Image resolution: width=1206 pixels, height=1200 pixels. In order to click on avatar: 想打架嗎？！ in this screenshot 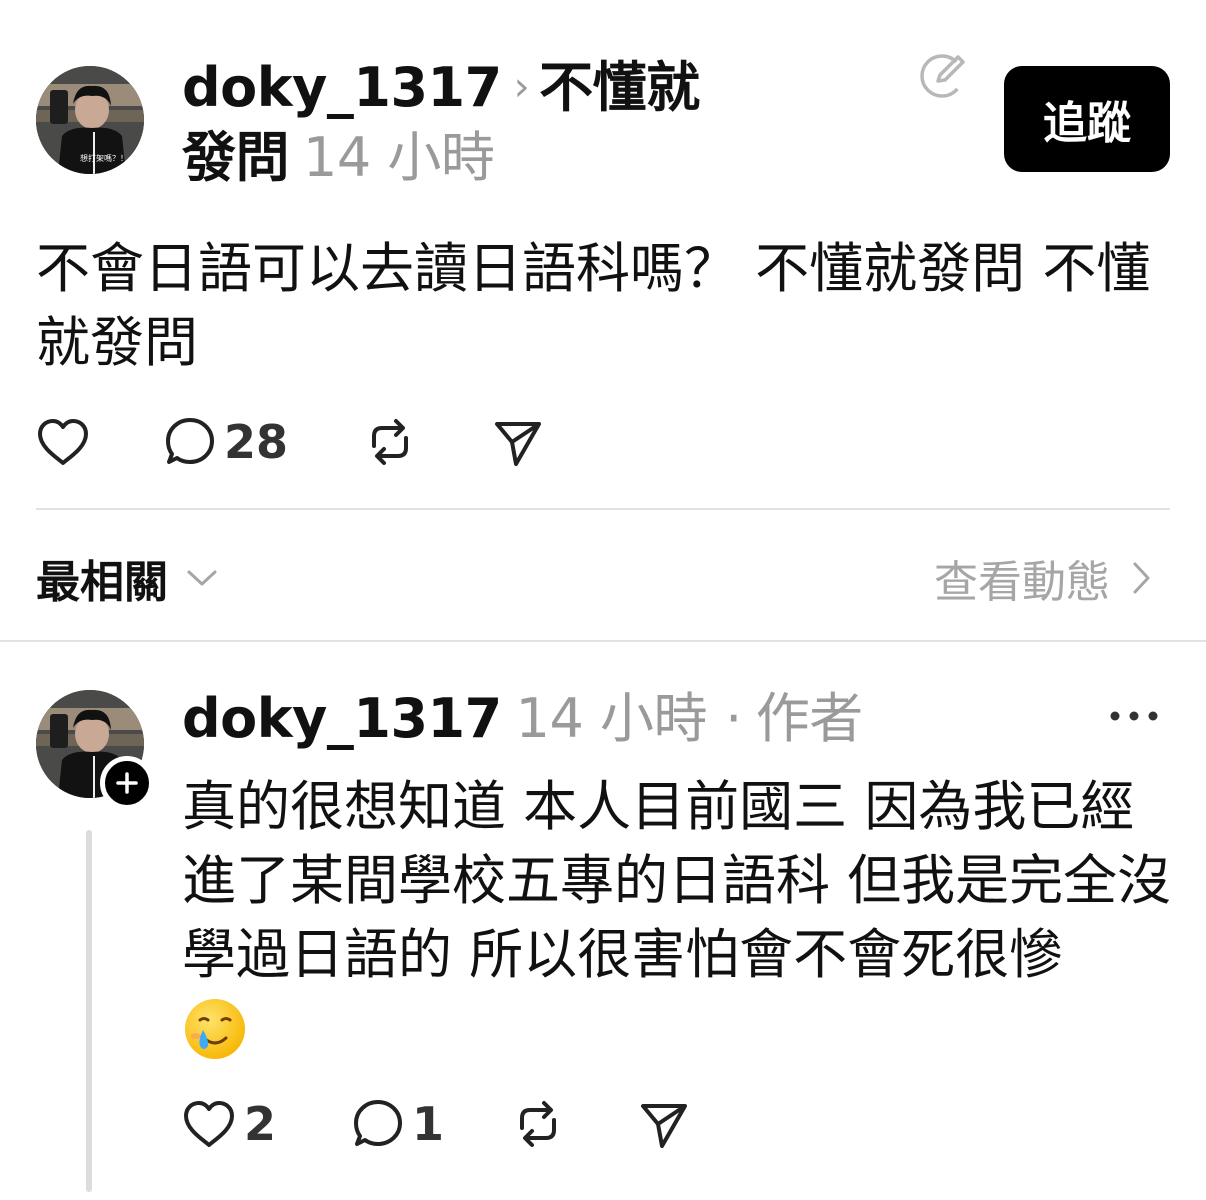, I will do `click(90, 120)`.